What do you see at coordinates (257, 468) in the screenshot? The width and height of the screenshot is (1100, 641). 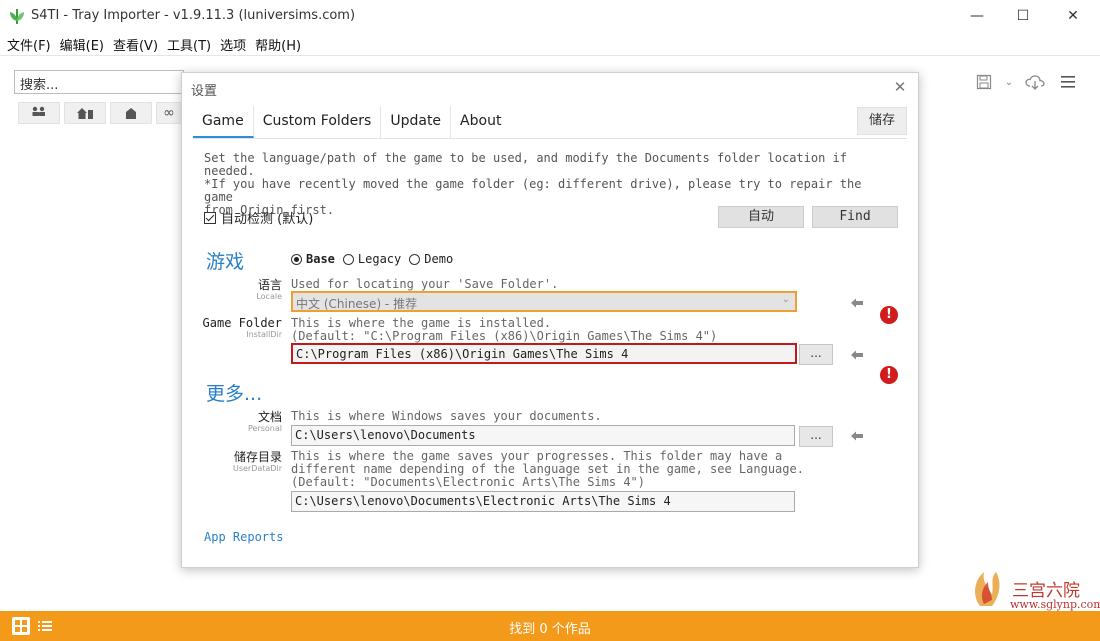 I see `user-data-dir-sublabel: UserDataDir` at bounding box center [257, 468].